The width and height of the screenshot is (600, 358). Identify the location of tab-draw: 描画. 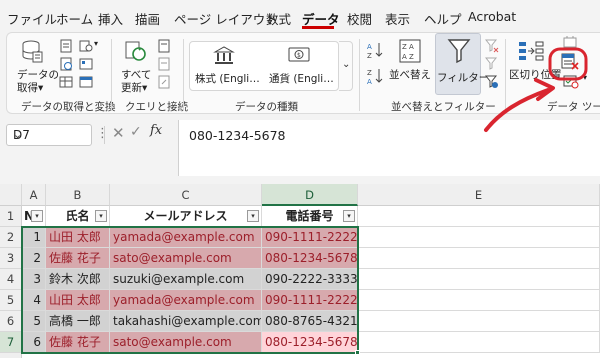
(147, 18).